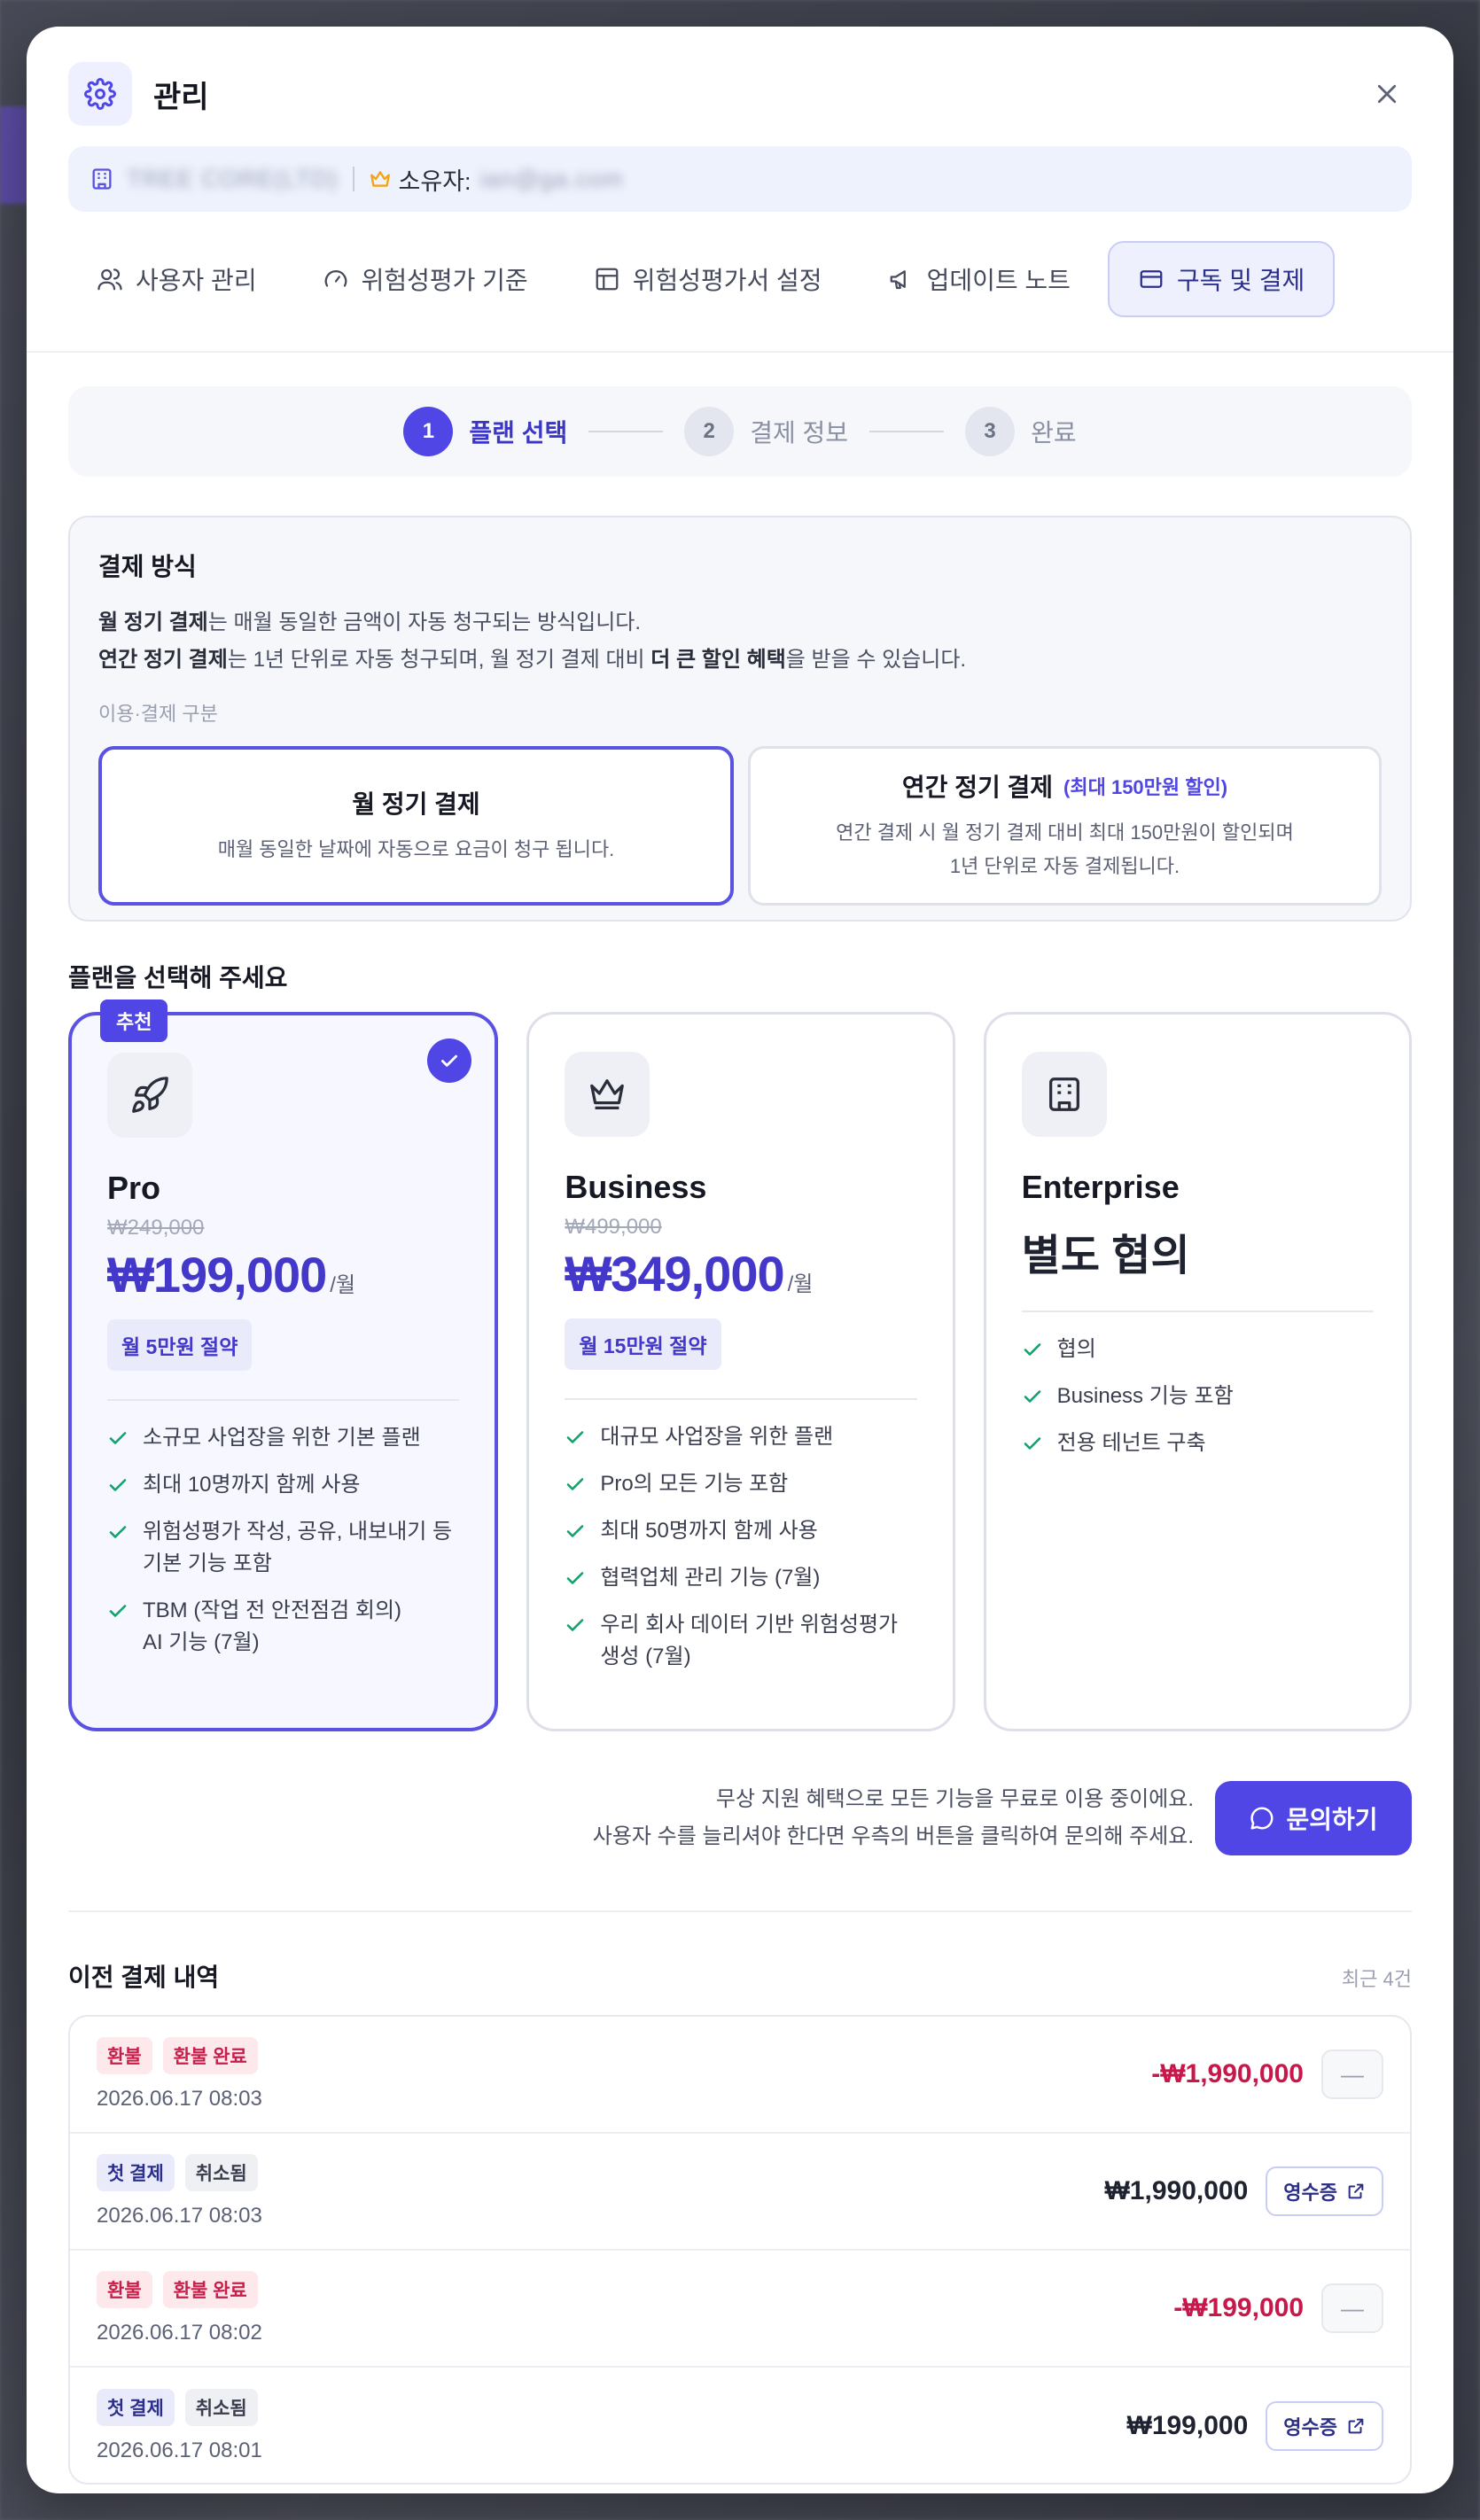  What do you see at coordinates (613, 1227) in the screenshot?
I see `original-price: ₩499,000` at bounding box center [613, 1227].